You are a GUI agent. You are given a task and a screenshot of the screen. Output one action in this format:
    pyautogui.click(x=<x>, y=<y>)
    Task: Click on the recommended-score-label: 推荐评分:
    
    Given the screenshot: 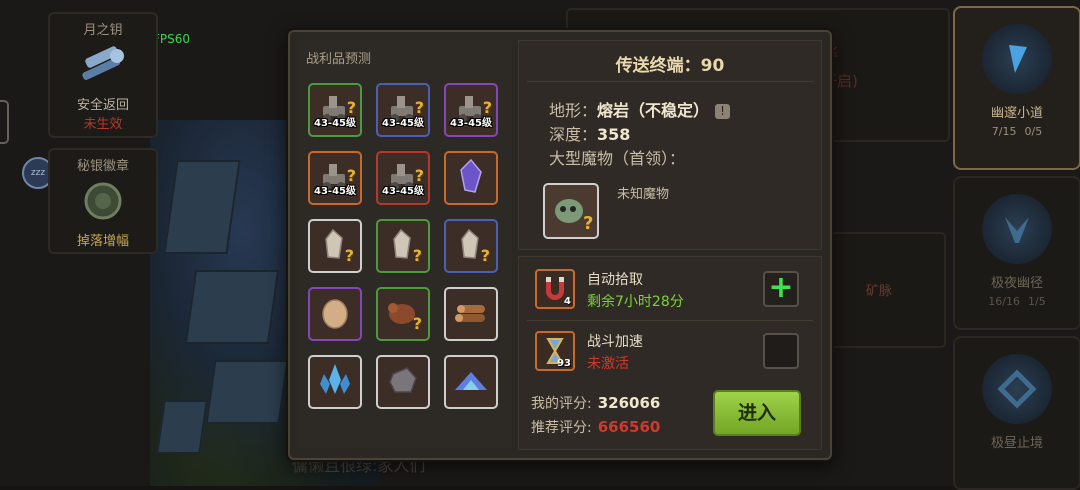 What is the action you would take?
    pyautogui.click(x=561, y=428)
    